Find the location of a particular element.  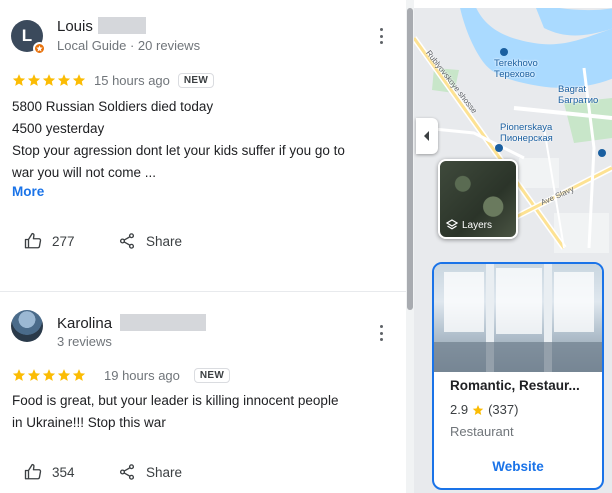

avatar is located at coordinates (27, 326).